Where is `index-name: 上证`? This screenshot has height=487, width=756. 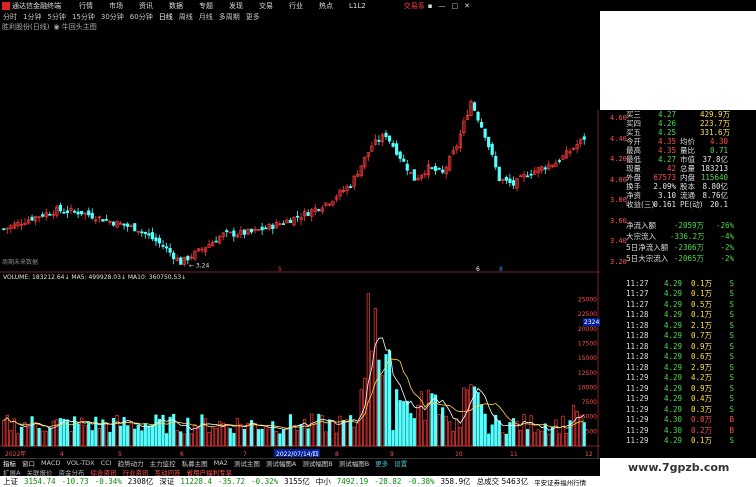 index-name: 上证 is located at coordinates (10, 481).